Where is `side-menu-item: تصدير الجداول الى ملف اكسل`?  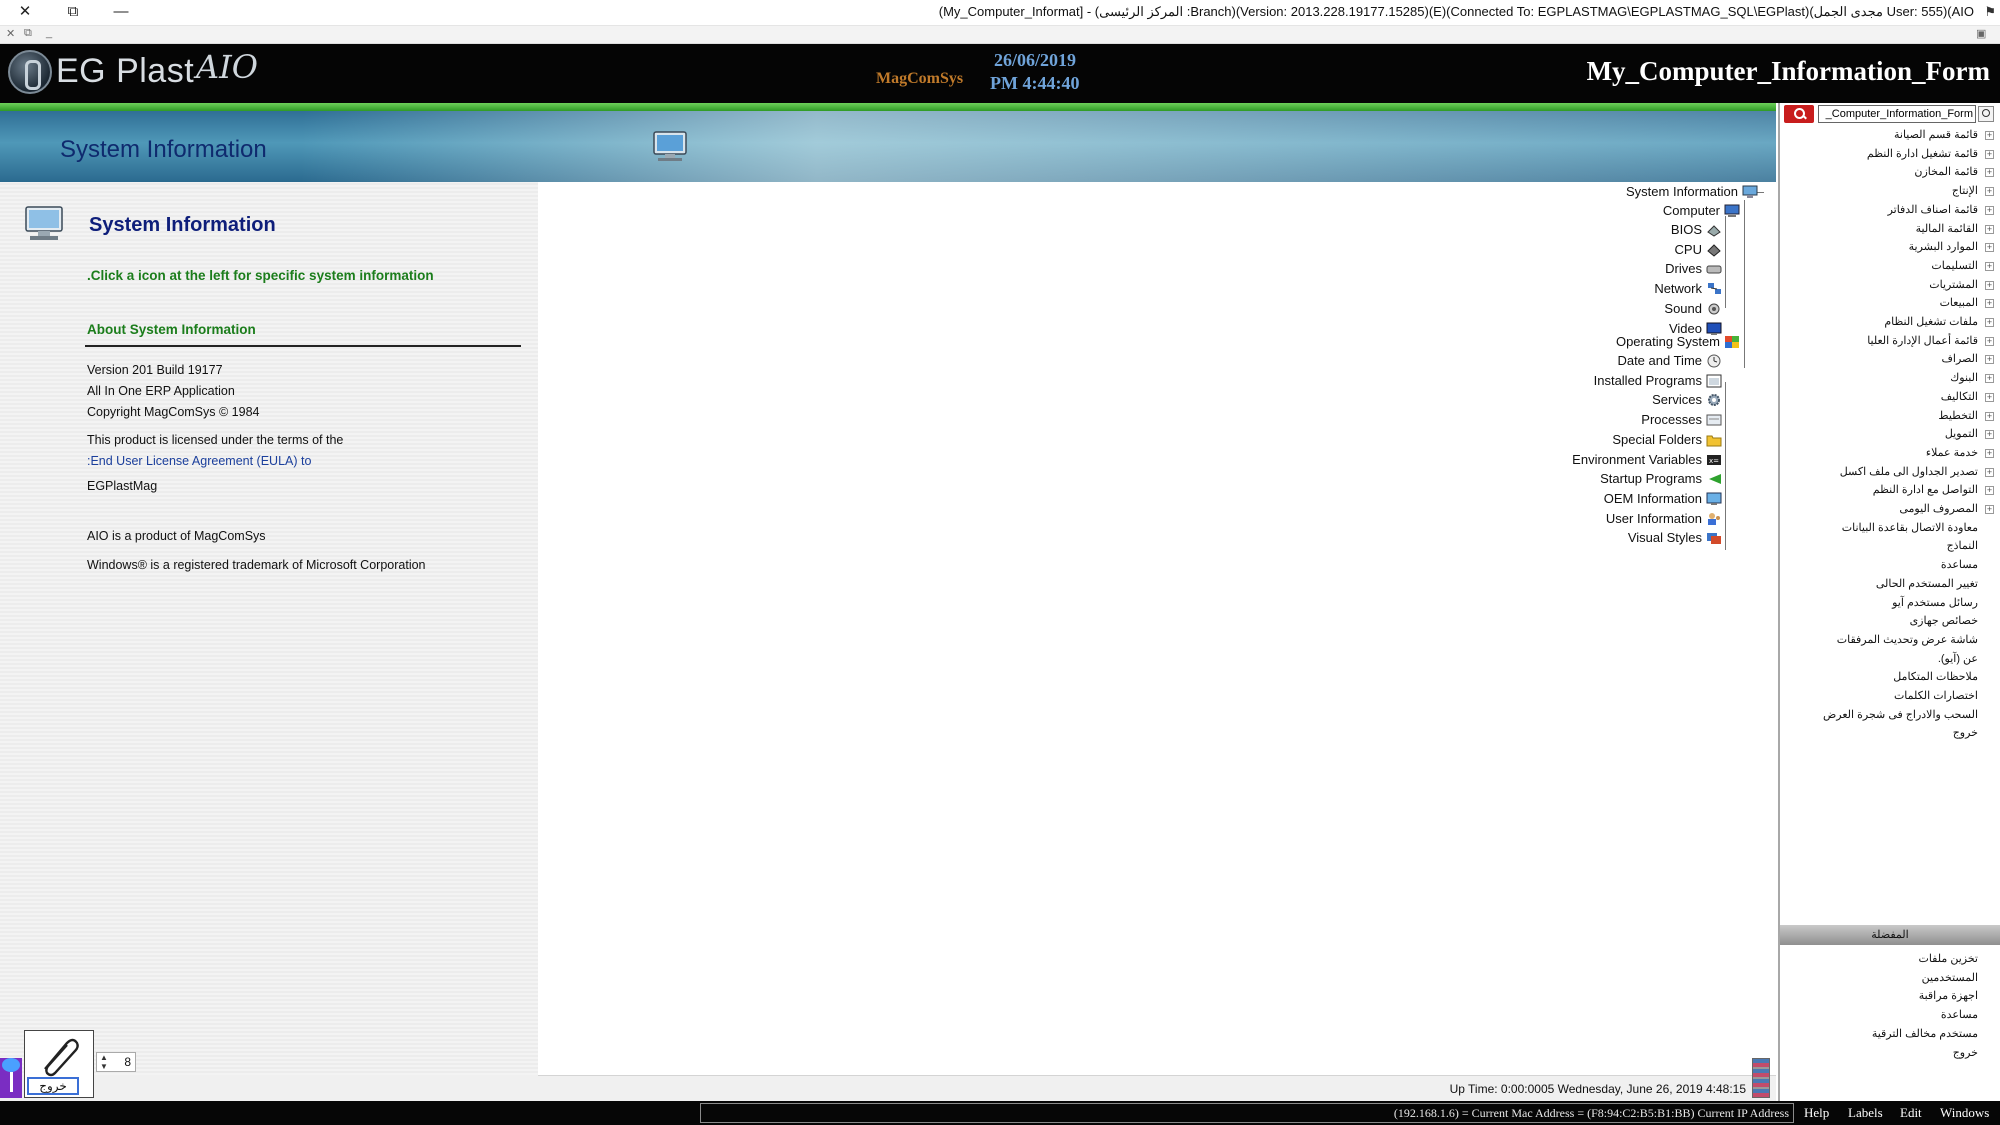 side-menu-item: تصدير الجداول الى ملف اكسل is located at coordinates (1909, 472).